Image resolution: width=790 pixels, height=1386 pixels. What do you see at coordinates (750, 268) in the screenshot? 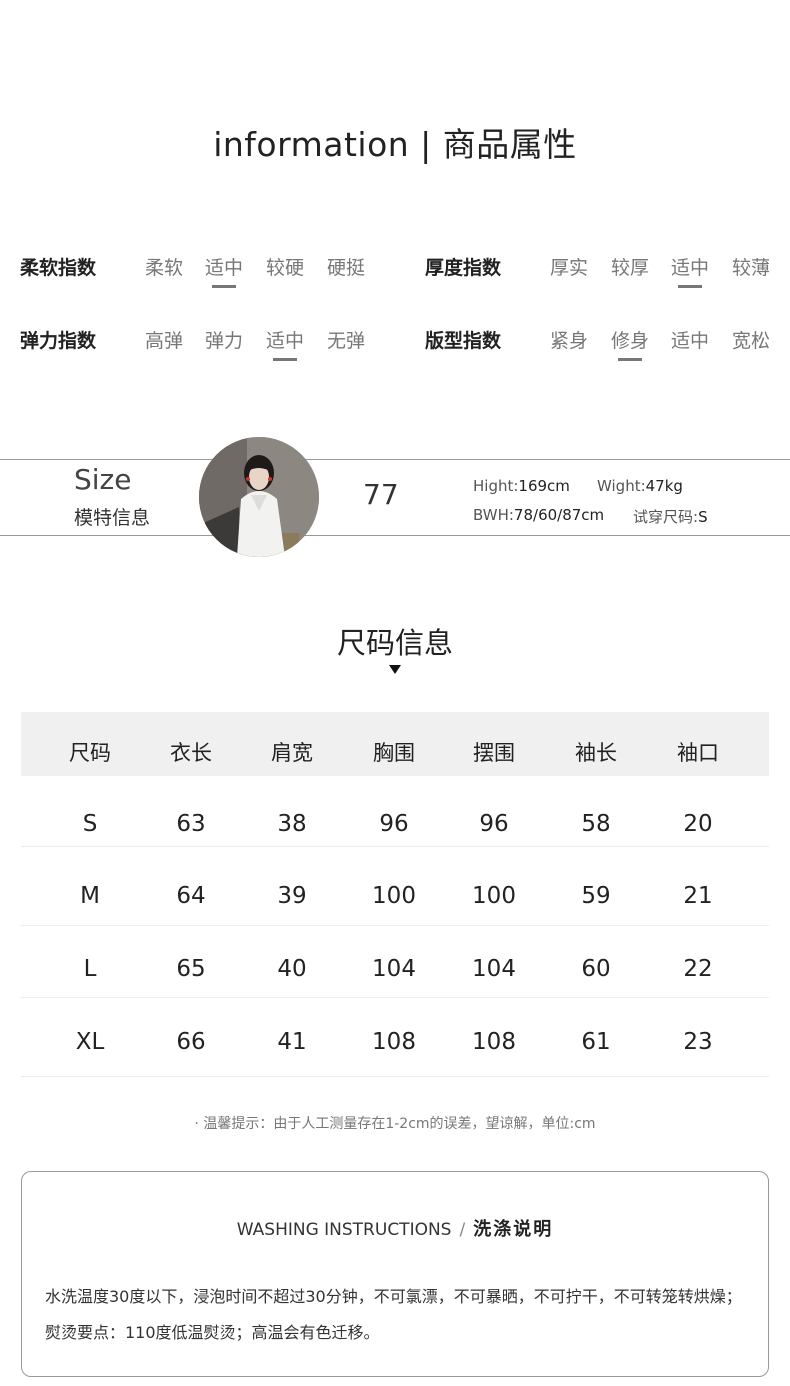
I see `thickness-option: 较薄` at bounding box center [750, 268].